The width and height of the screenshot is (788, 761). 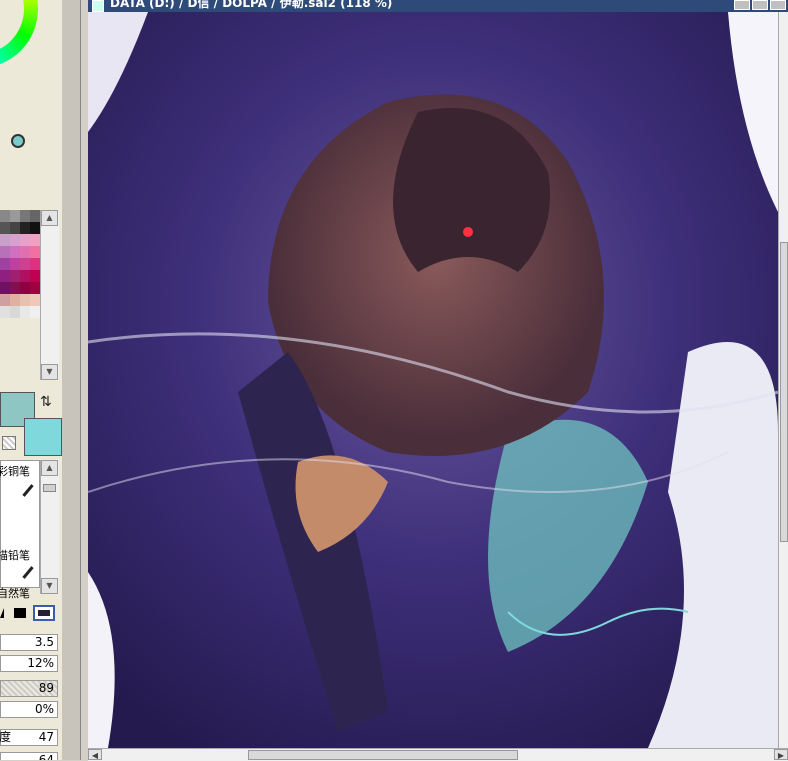 I want to click on document-icon, so click(x=98, y=6).